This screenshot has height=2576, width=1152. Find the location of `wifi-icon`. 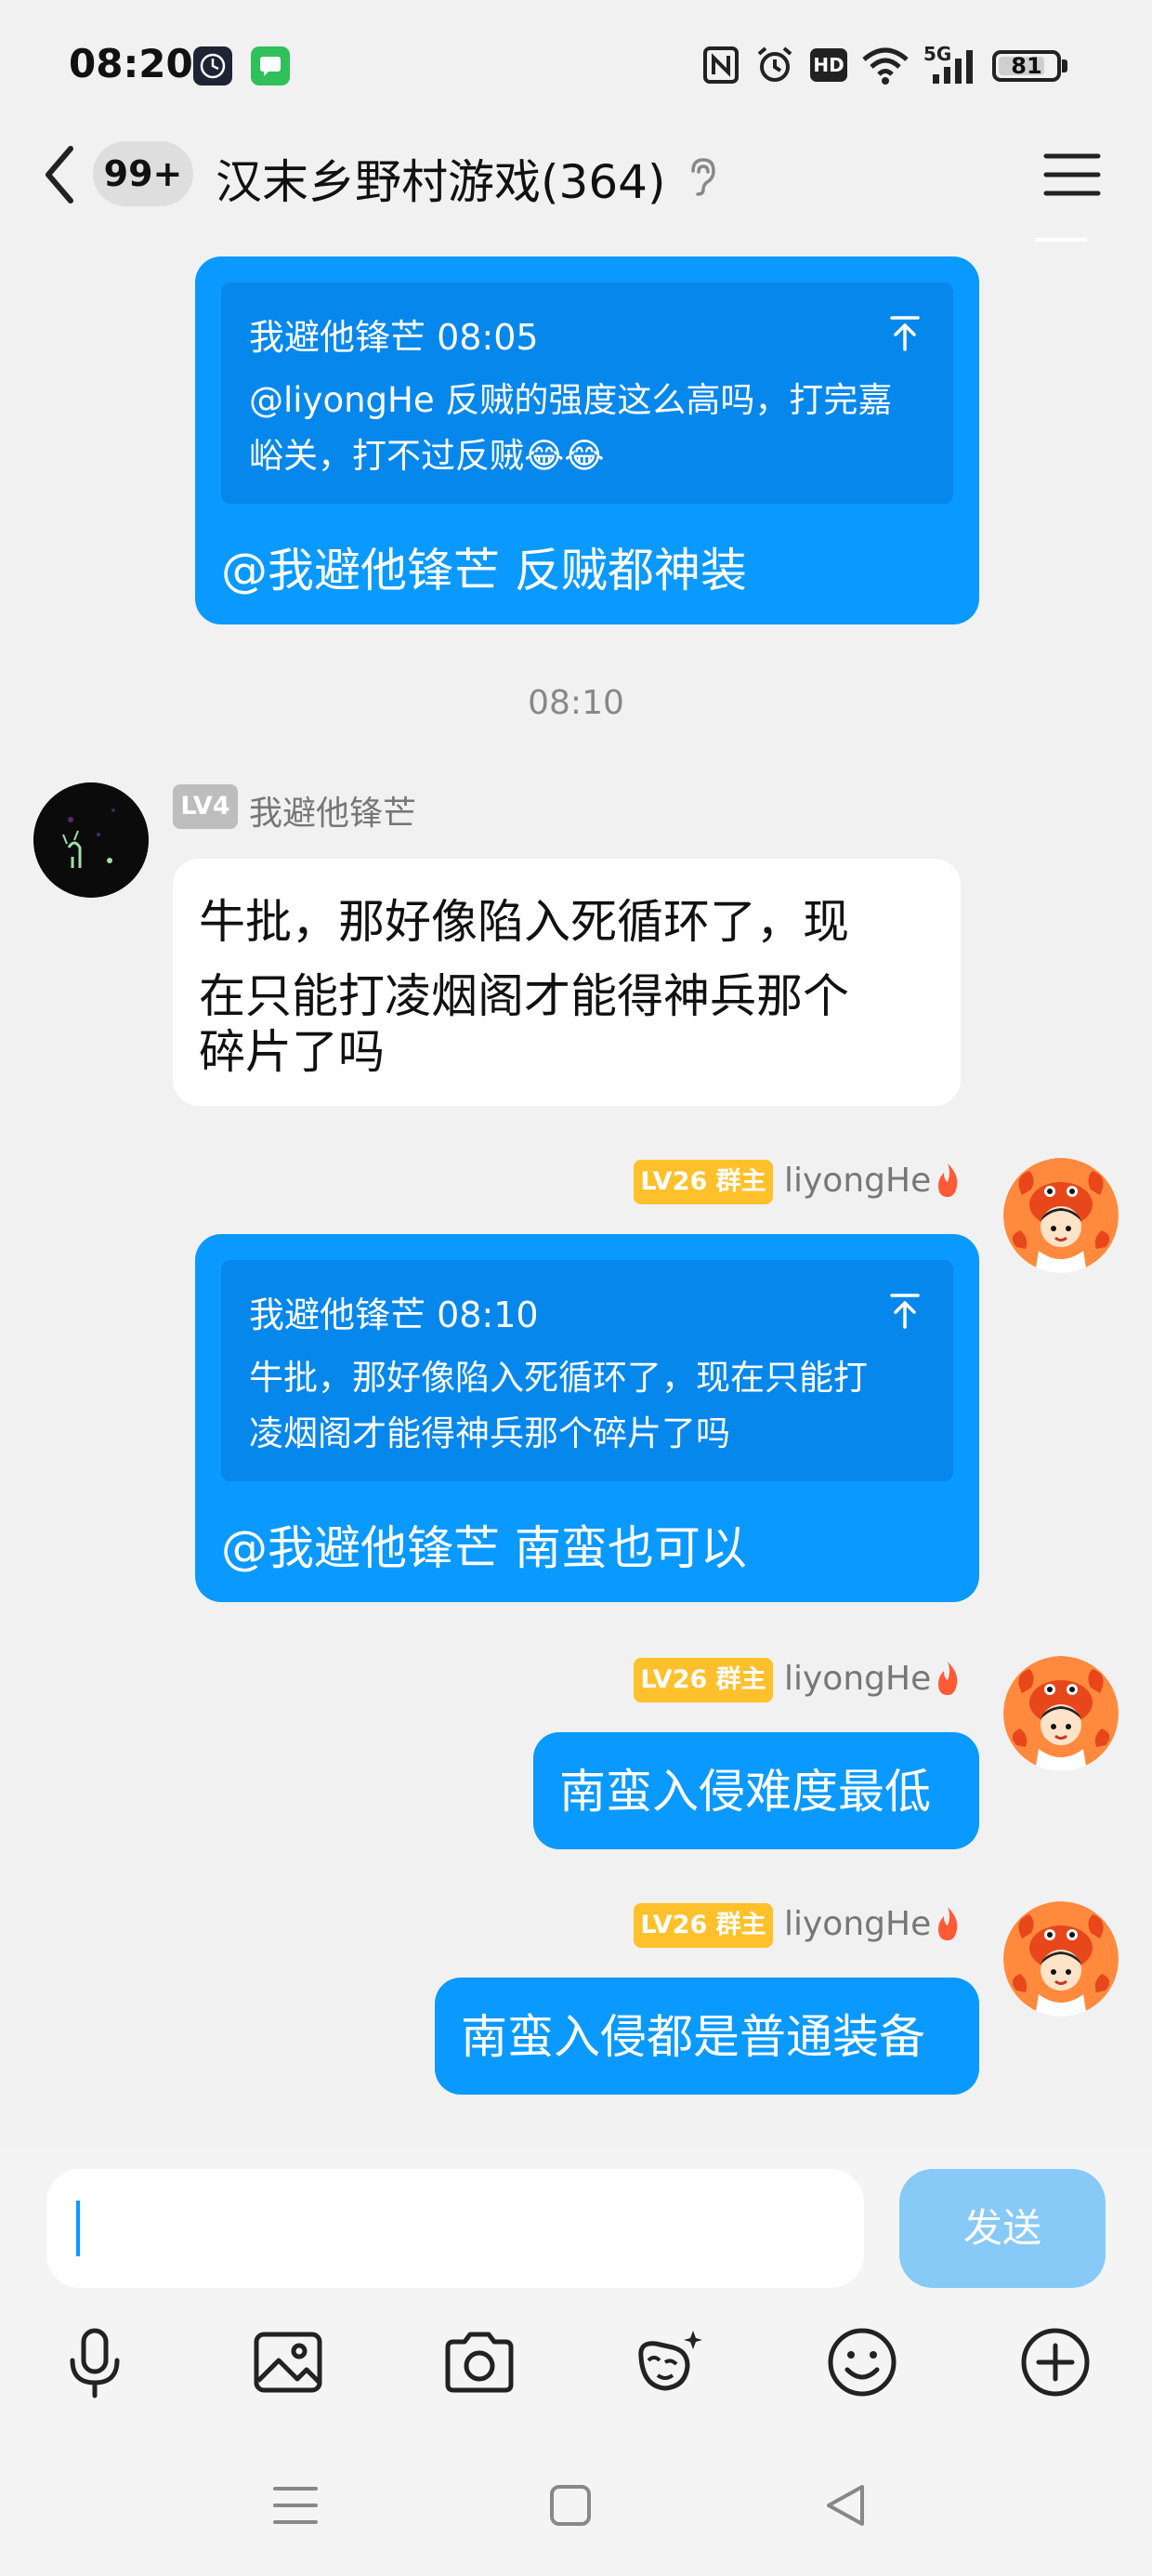

wifi-icon is located at coordinates (885, 66).